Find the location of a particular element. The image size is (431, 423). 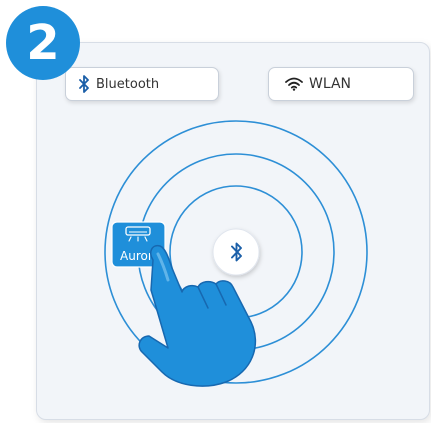

step-number-badge: 2 is located at coordinates (43, 43).